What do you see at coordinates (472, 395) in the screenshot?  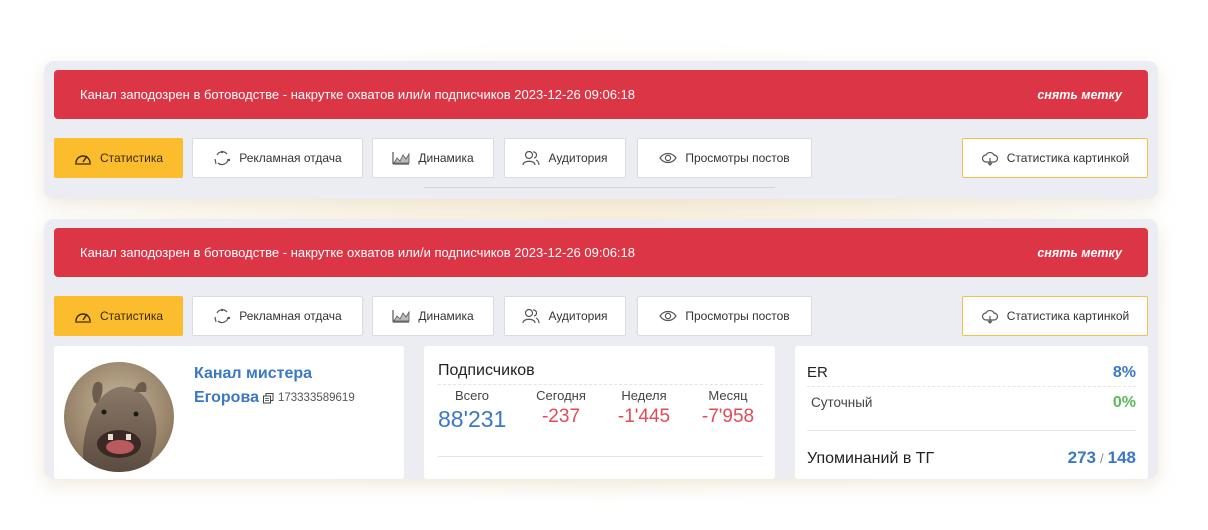 I see `subscribers-total-label: Всего` at bounding box center [472, 395].